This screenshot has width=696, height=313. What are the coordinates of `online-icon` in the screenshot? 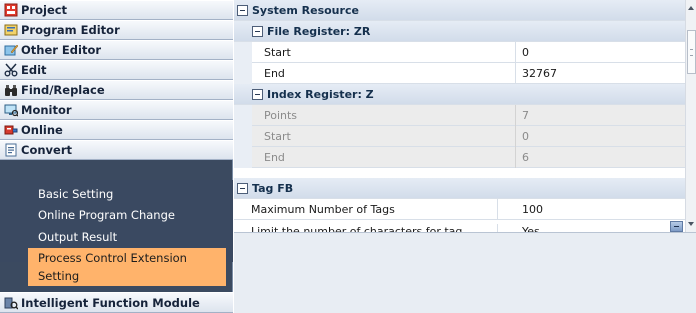 It's located at (10, 130).